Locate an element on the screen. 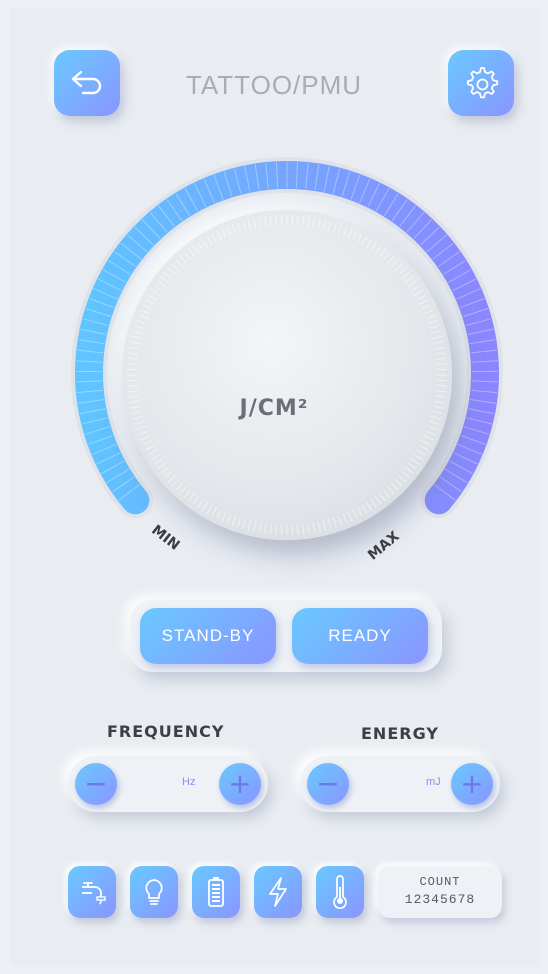 The image size is (548, 974). water-button is located at coordinates (92, 892).